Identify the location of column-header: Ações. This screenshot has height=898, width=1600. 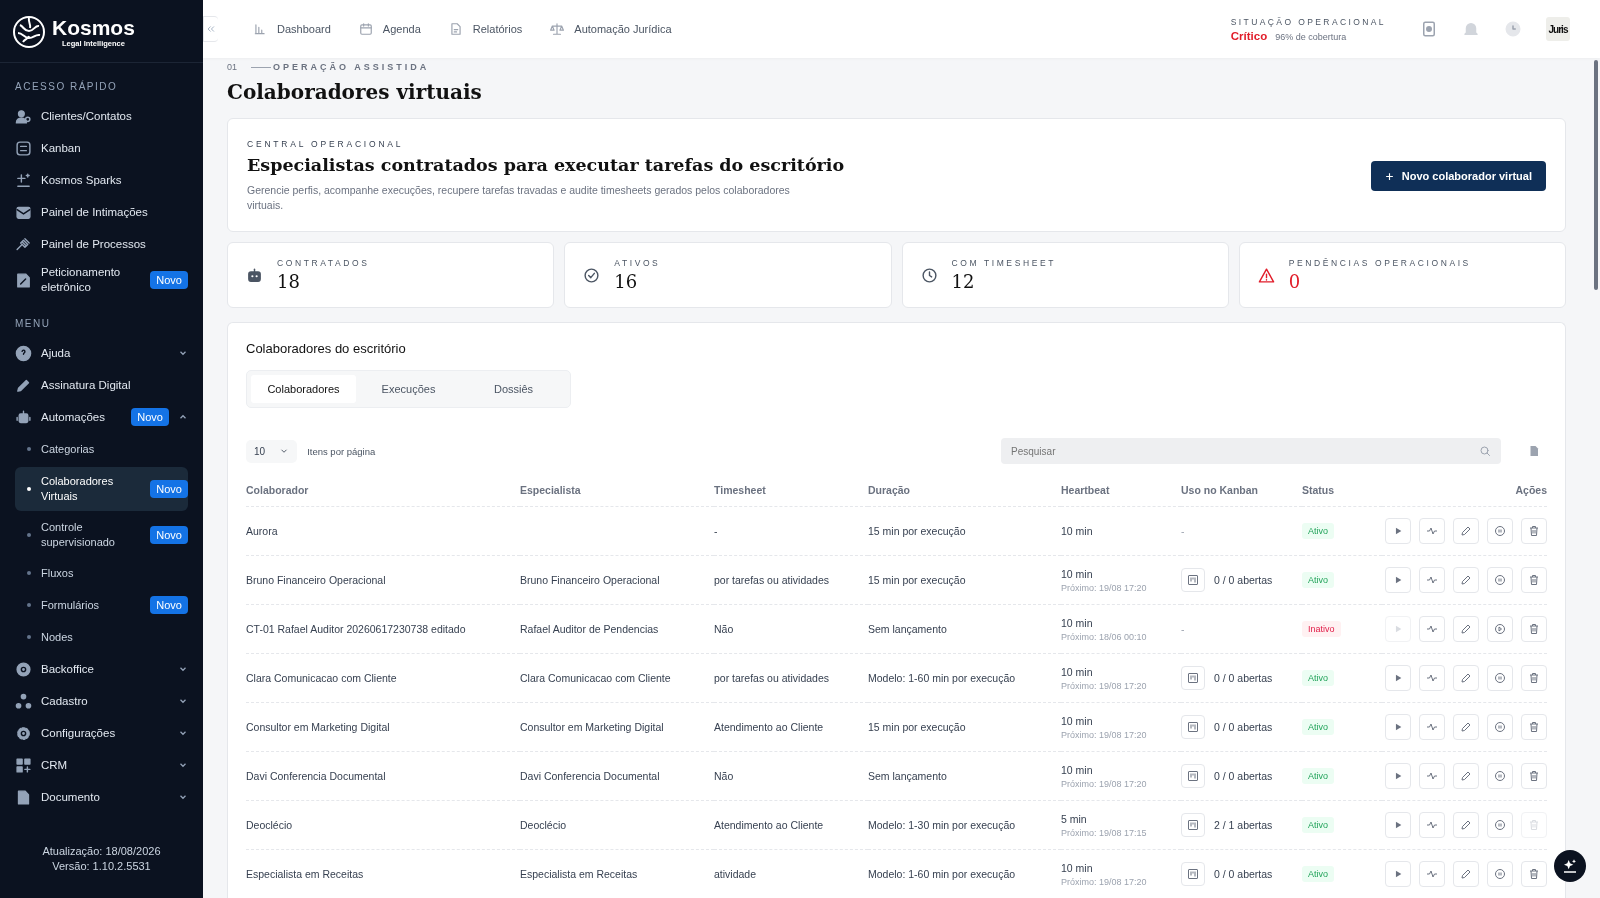
(1464, 491).